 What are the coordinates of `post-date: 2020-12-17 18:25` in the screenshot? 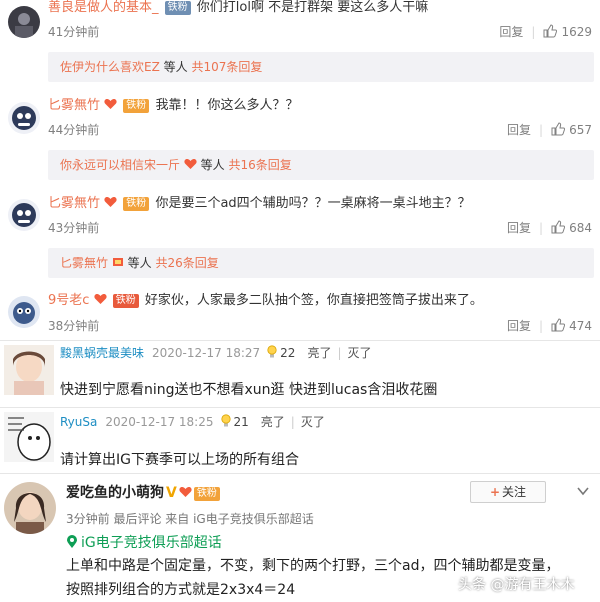 It's located at (159, 422).